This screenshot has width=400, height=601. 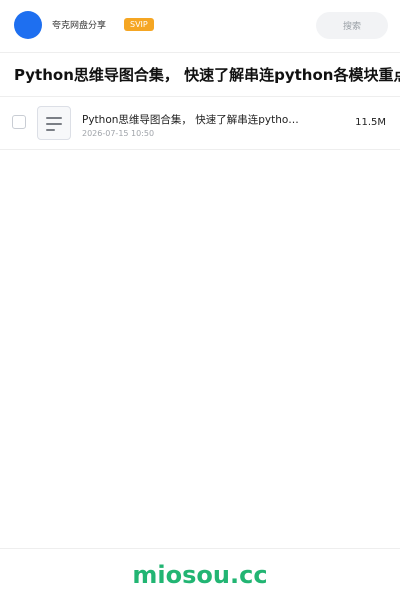 I want to click on sharer-name: 夸克网盘分享, so click(x=79, y=26).